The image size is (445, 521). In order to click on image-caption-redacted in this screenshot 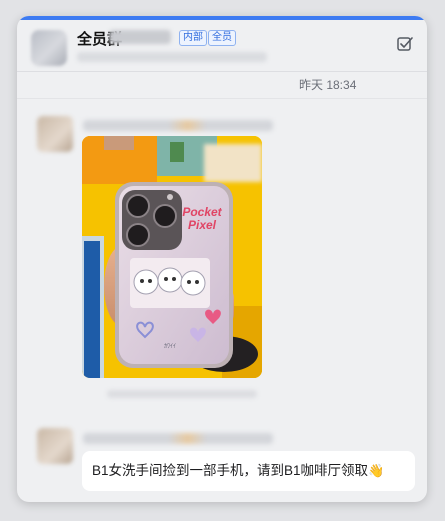, I will do `click(182, 394)`.